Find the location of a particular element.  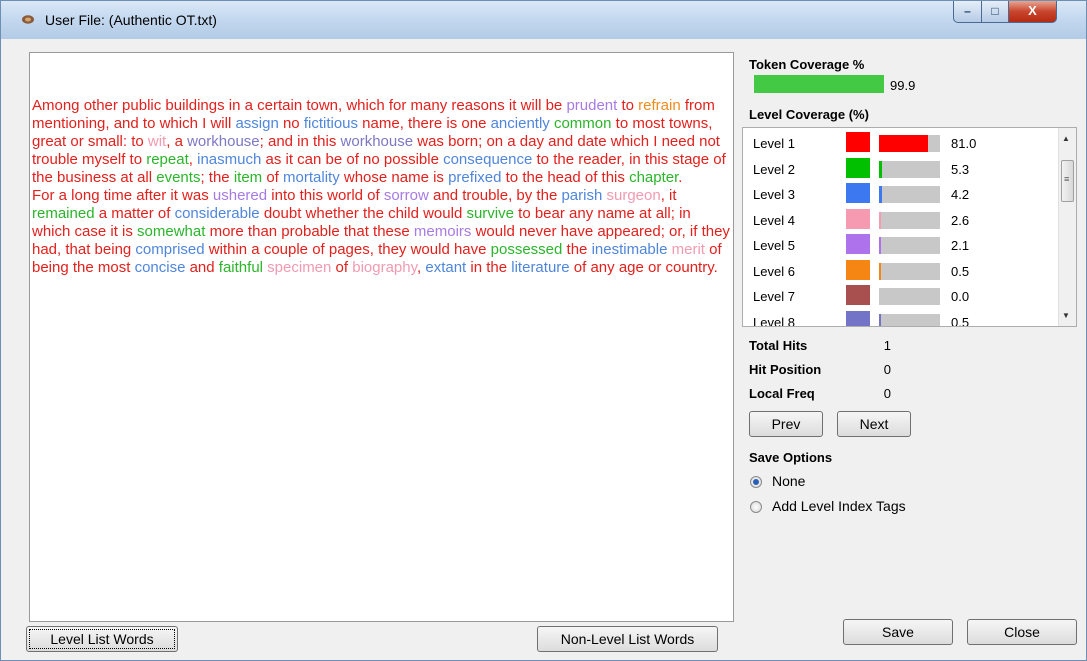

title-bar: User File: (Authentic OT.txt) – □ X is located at coordinates (543, 20).